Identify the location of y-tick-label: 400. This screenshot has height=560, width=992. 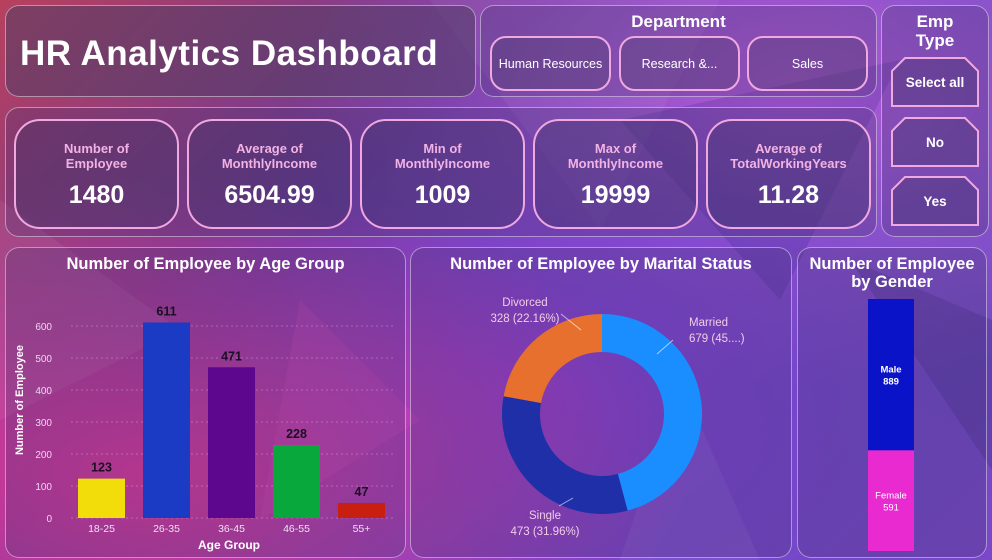
(43, 391).